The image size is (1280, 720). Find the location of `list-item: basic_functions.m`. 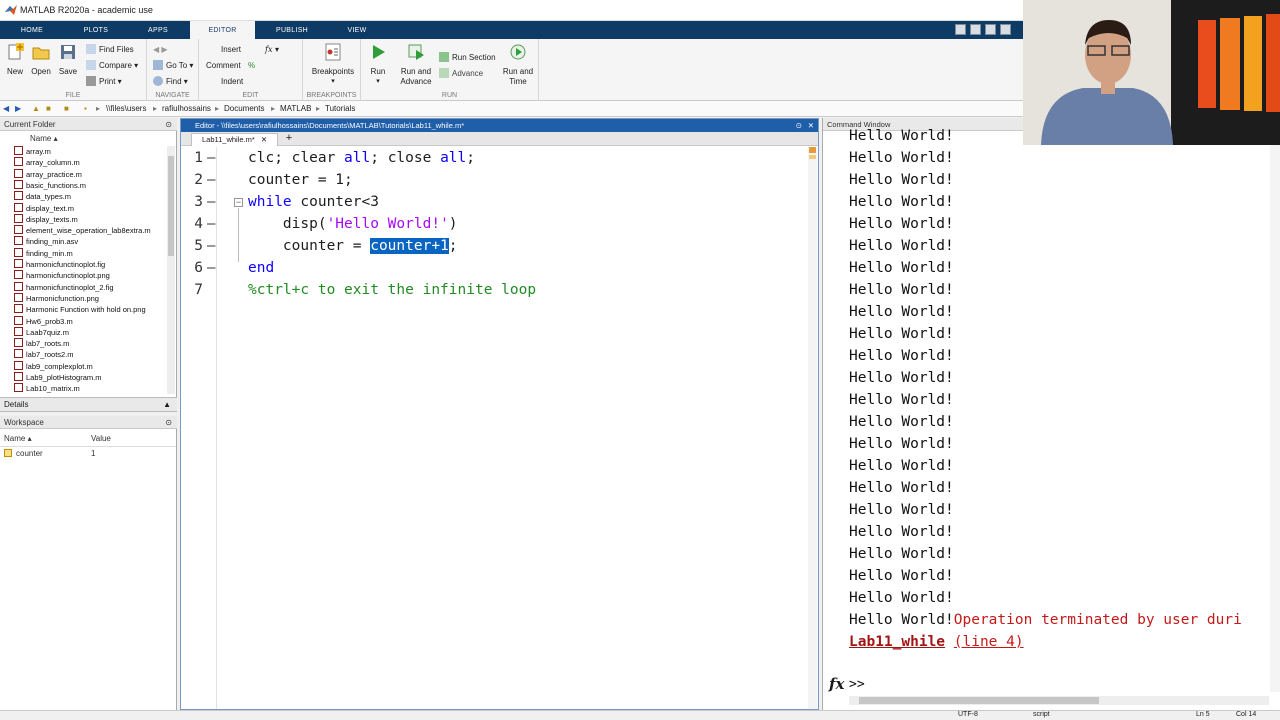

list-item: basic_functions.m is located at coordinates (50, 185).